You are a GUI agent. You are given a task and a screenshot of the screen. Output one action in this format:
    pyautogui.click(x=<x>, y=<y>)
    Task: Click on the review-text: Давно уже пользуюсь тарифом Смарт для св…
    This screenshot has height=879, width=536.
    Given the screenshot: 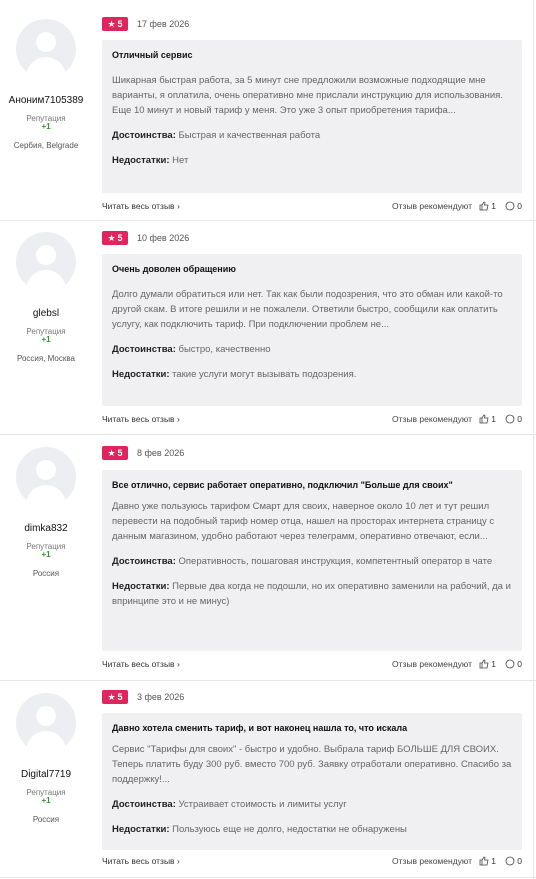 What is the action you would take?
    pyautogui.click(x=303, y=521)
    